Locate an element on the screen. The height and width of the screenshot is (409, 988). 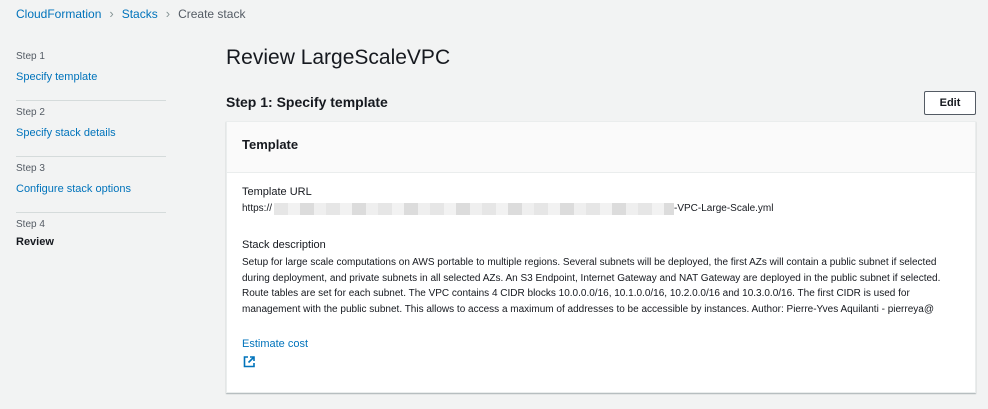
step-number: Step 3 is located at coordinates (30, 168).